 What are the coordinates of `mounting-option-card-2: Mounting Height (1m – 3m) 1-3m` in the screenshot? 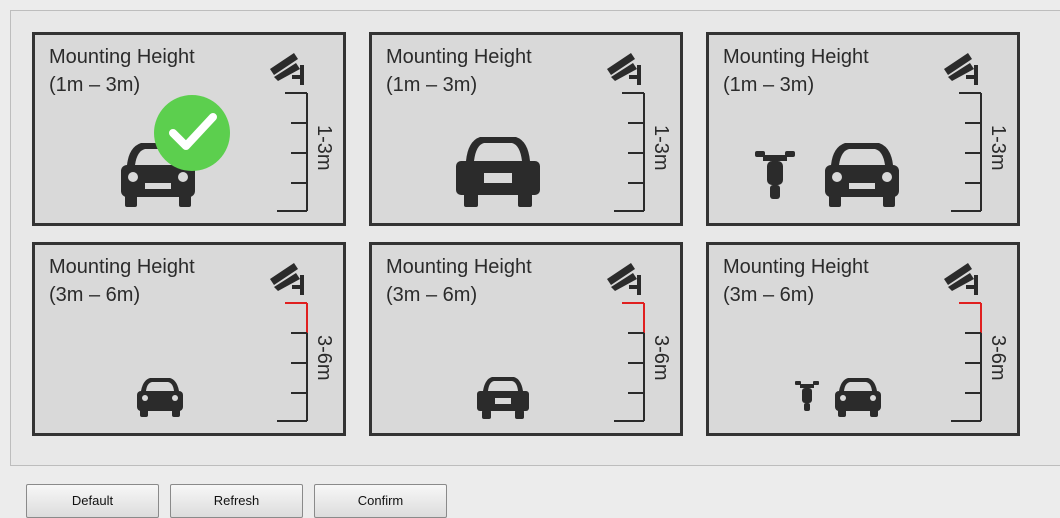 It's located at (526, 129).